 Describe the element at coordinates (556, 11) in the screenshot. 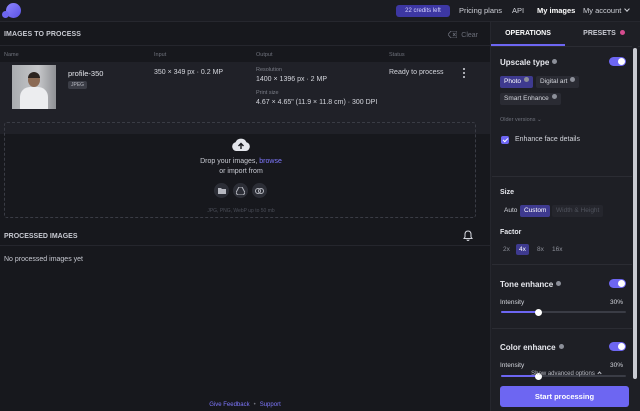

I see `nav-my-images: My images` at that location.